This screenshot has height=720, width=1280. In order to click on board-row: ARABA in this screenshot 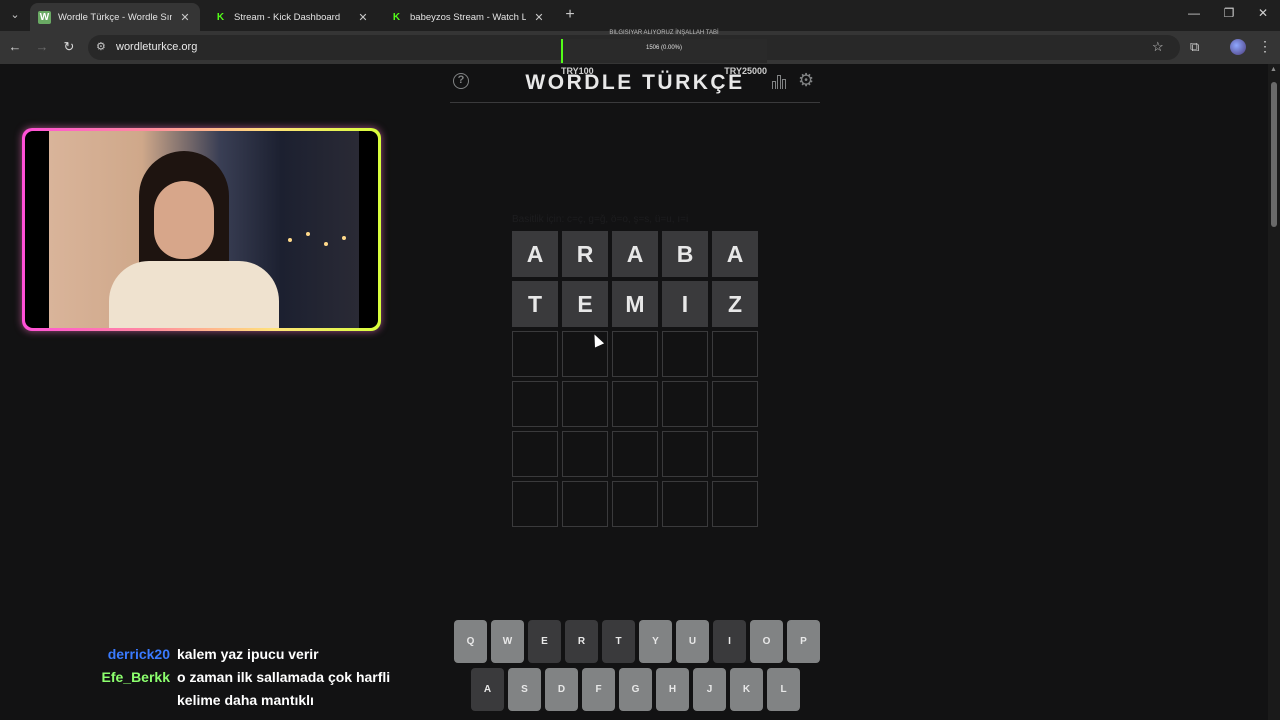, I will do `click(635, 254)`.